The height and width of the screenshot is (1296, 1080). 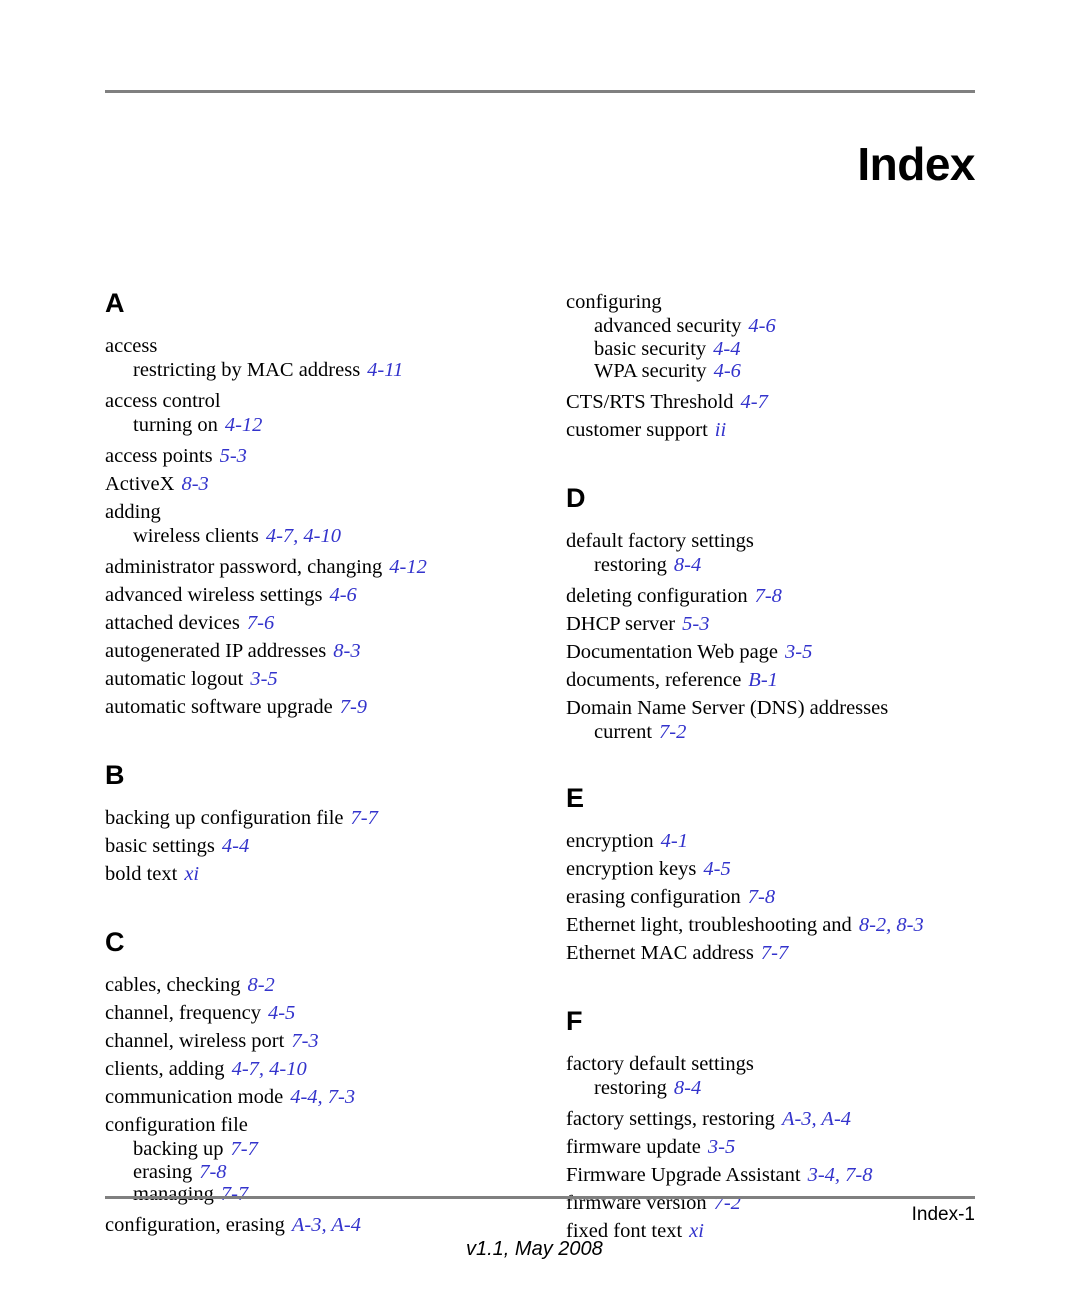 I want to click on index-entry-label: erasing, so click(x=163, y=1171).